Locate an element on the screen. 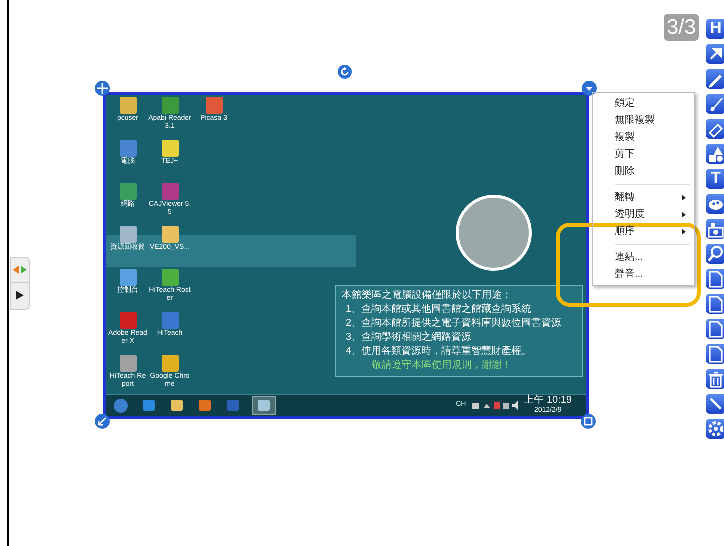  notice-line: 2、查詢本館所提供之電子資料庫與數位圖書資源 is located at coordinates (454, 324).